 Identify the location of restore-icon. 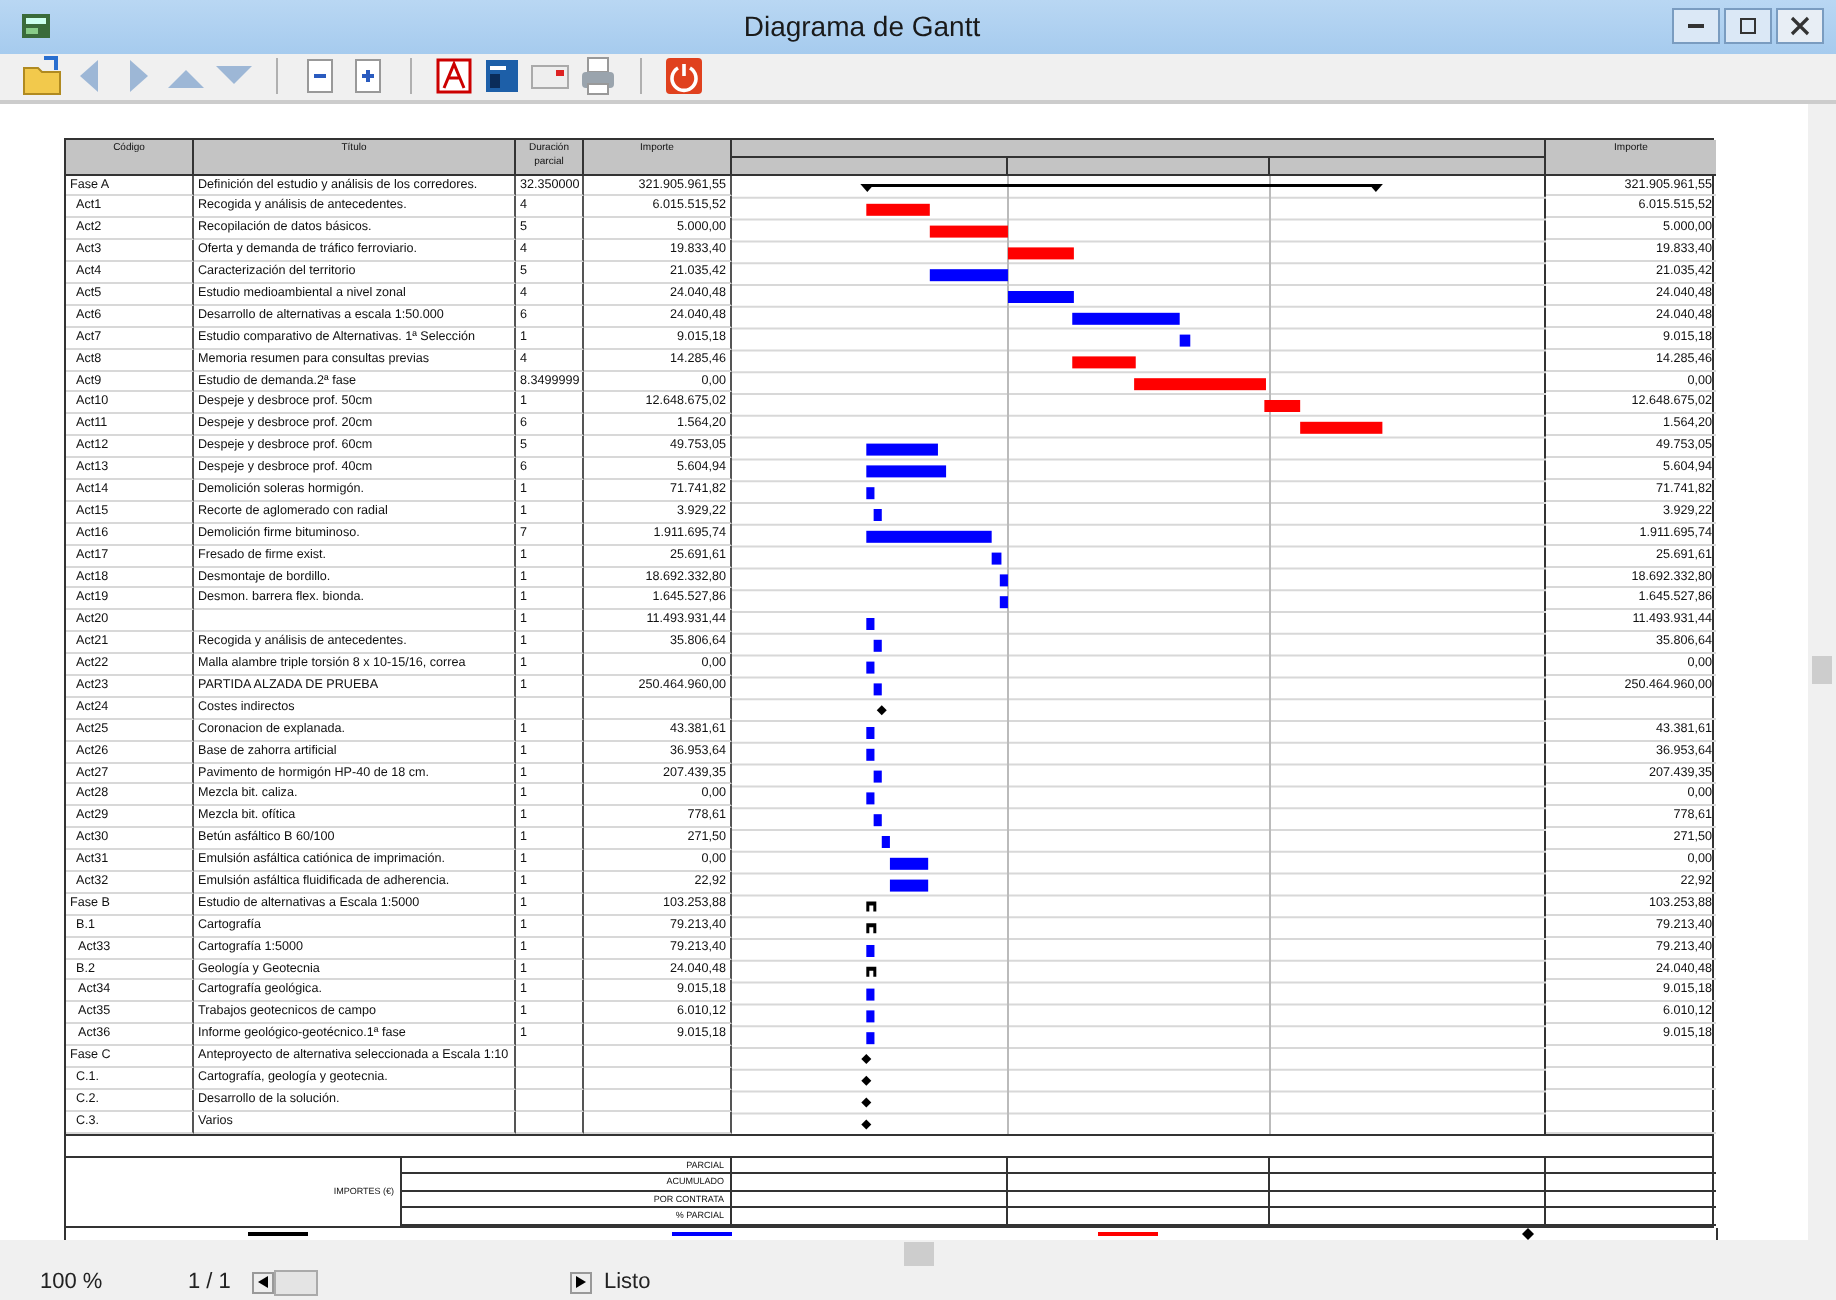
(1748, 26).